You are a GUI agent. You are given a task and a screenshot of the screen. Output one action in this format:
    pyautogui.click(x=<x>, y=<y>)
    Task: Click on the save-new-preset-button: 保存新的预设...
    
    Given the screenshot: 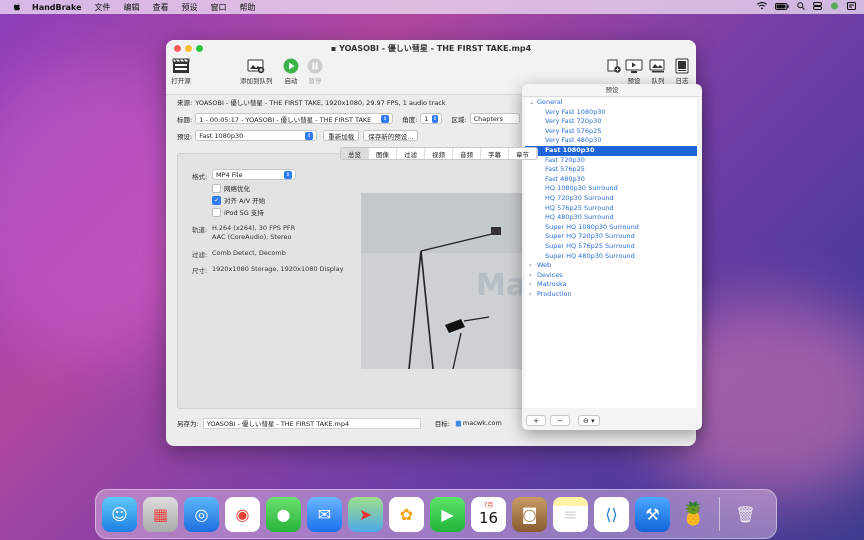 What is the action you would take?
    pyautogui.click(x=391, y=135)
    